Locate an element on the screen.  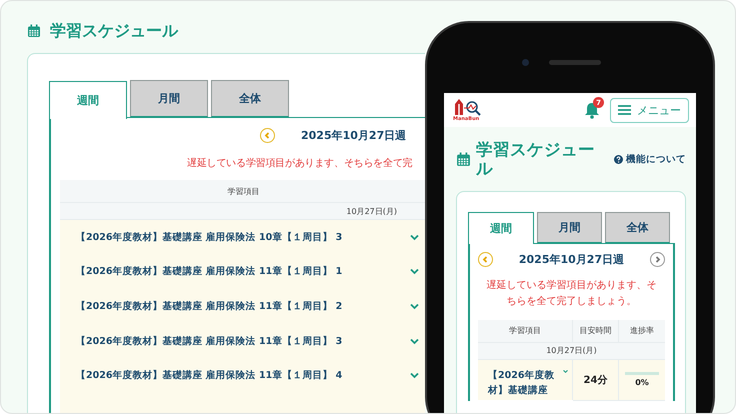
camera-icon is located at coordinates (525, 62).